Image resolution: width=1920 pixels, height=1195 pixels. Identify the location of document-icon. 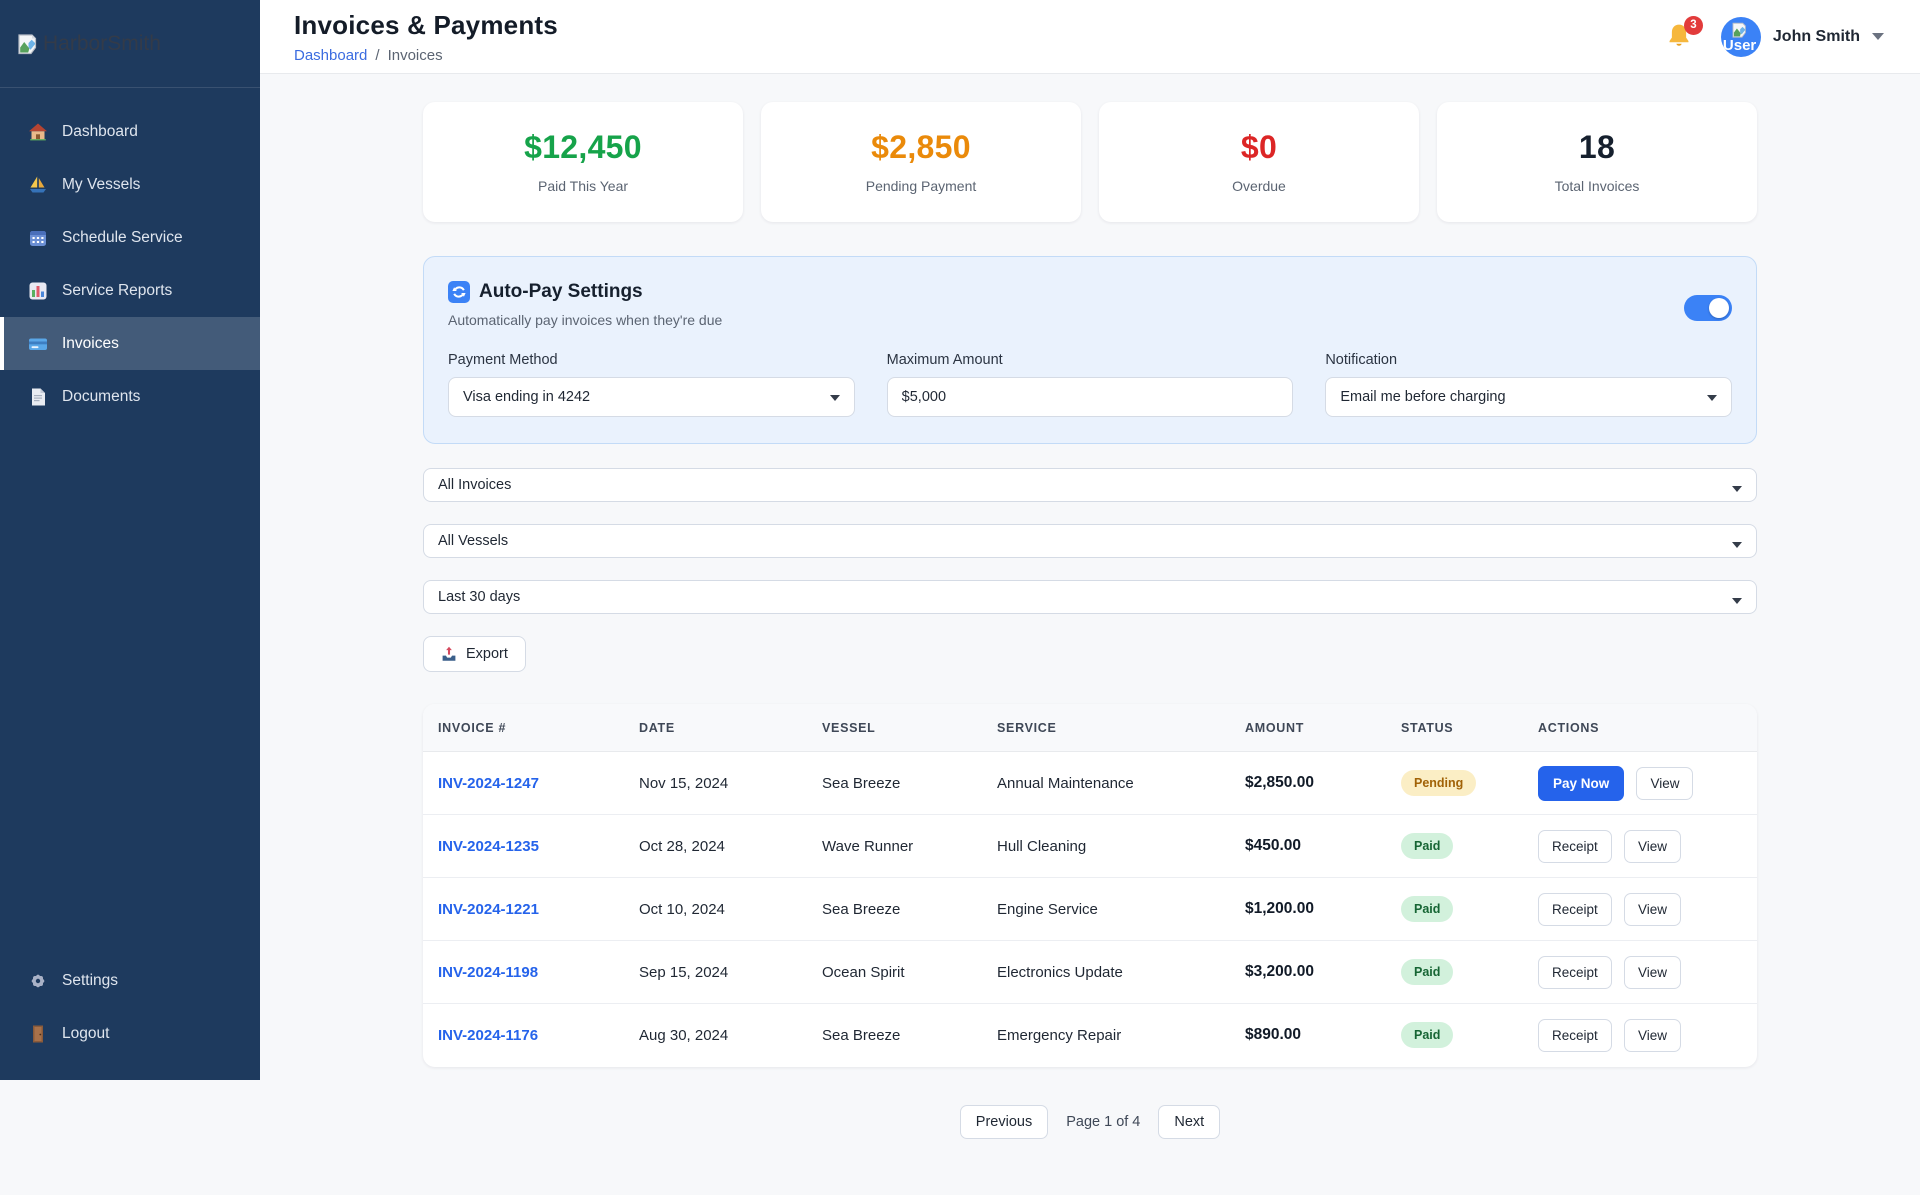
(38, 397).